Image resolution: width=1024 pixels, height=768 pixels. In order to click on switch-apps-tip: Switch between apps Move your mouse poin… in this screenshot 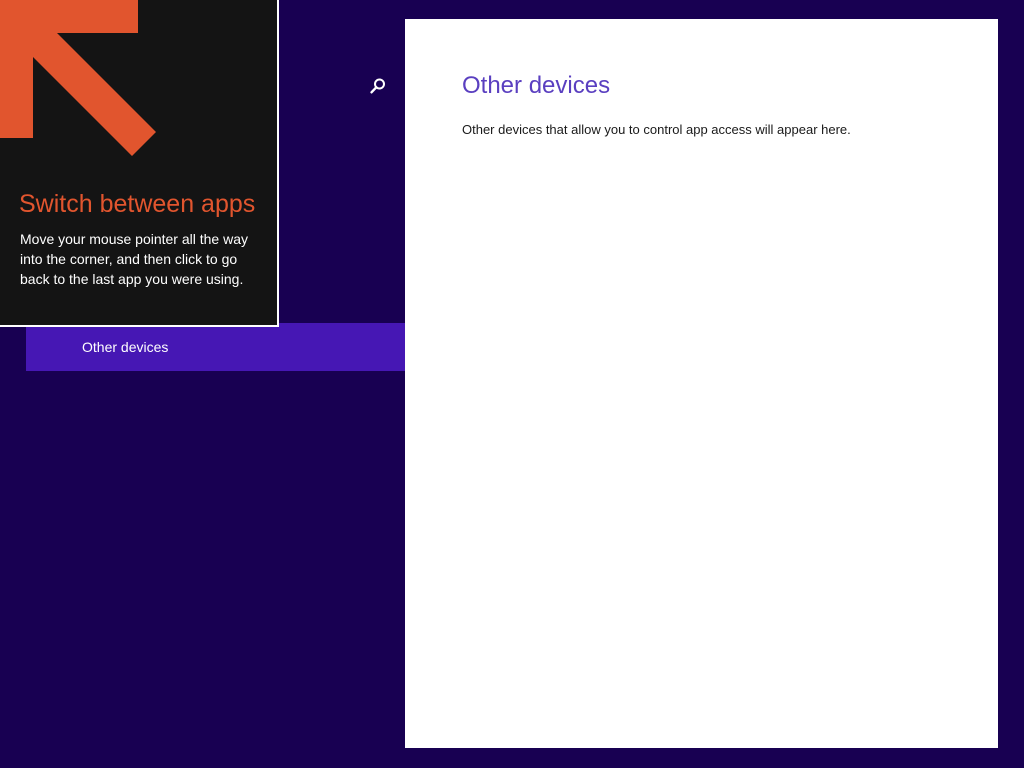, I will do `click(139, 163)`.